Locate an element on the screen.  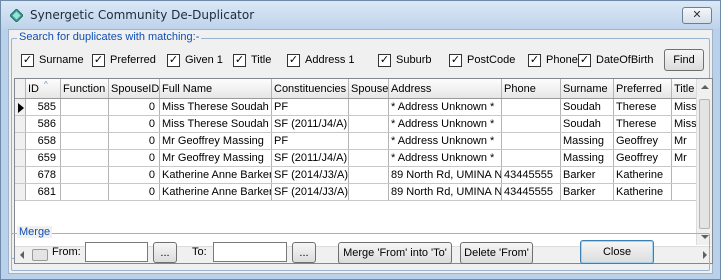
cell-id: 658 is located at coordinates (43, 141).